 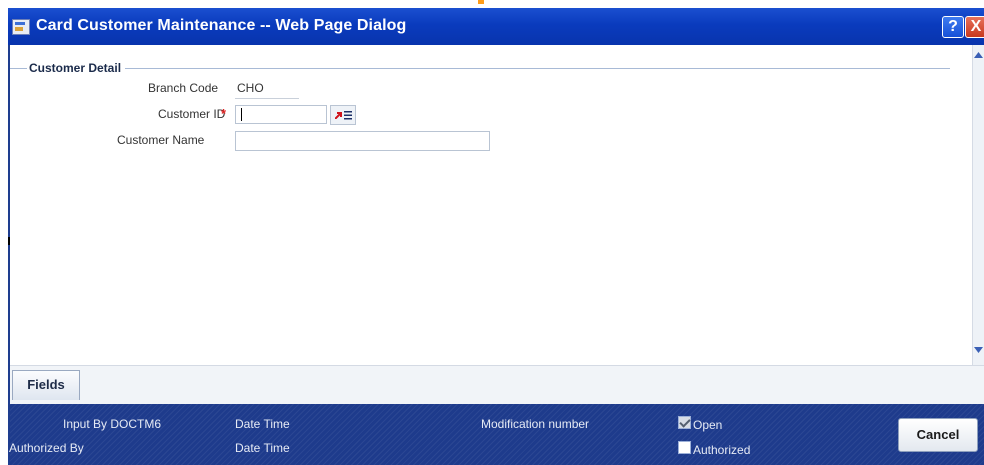 What do you see at coordinates (21, 27) in the screenshot?
I see `page-dialog-icon` at bounding box center [21, 27].